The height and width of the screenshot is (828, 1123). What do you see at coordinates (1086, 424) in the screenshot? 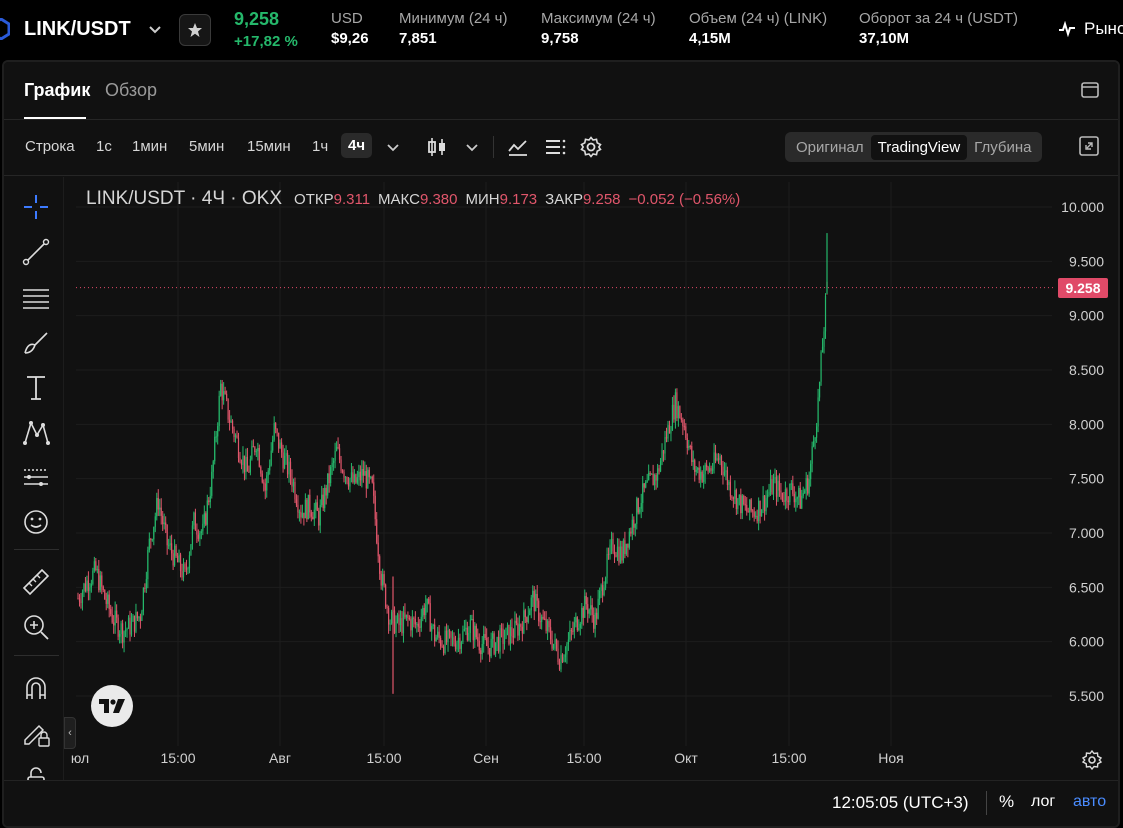
I see `y-tick-label: 8.000` at bounding box center [1086, 424].